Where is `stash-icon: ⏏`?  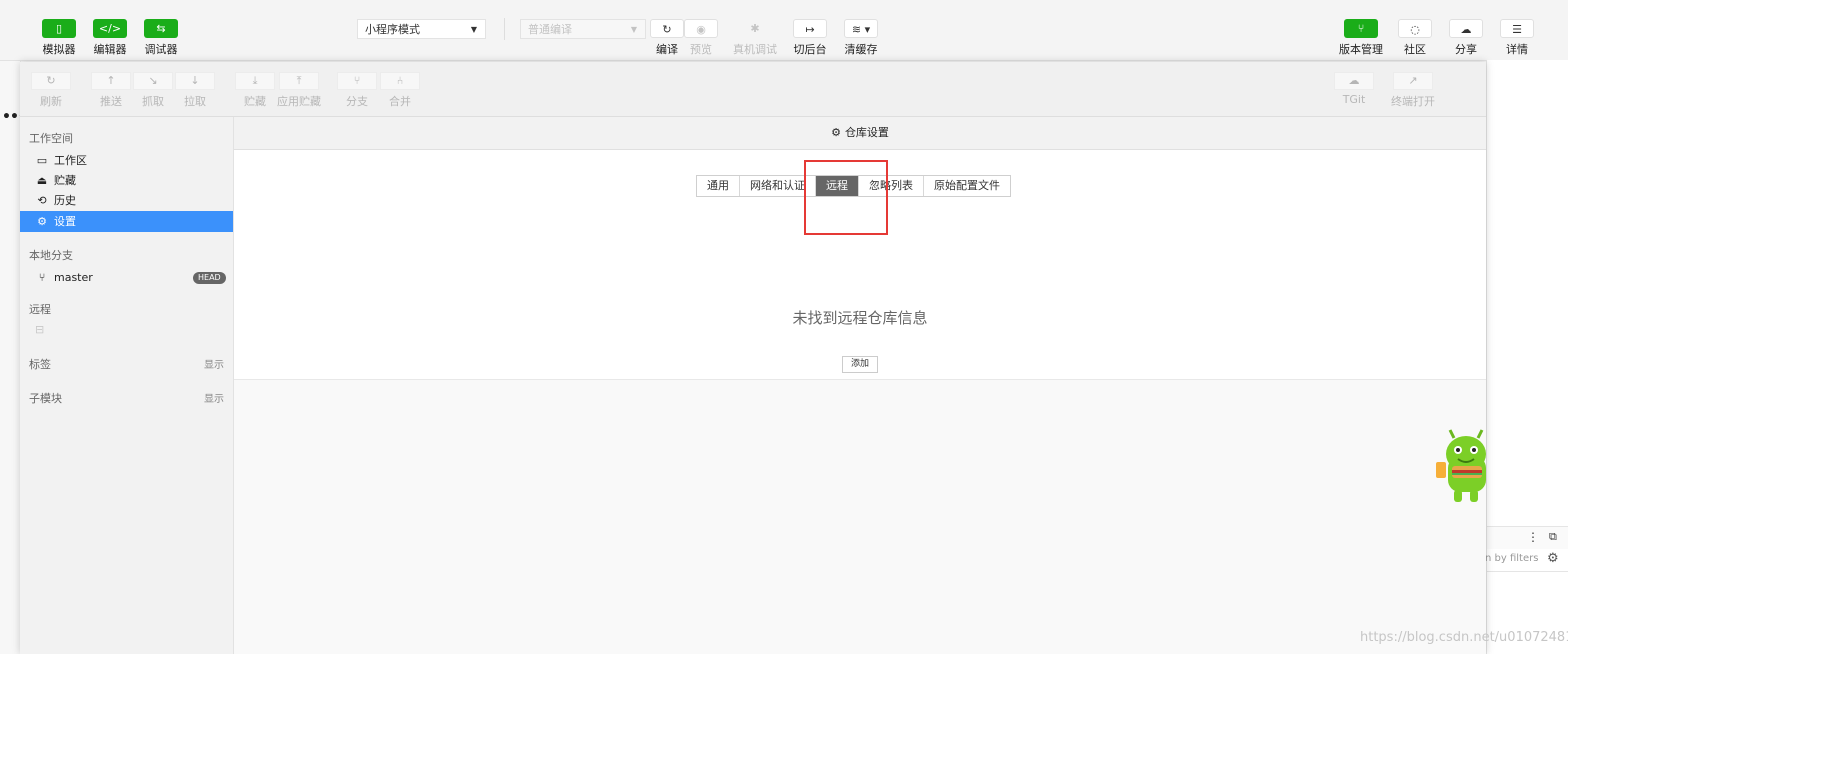
stash-icon: ⏏ is located at coordinates (42, 180).